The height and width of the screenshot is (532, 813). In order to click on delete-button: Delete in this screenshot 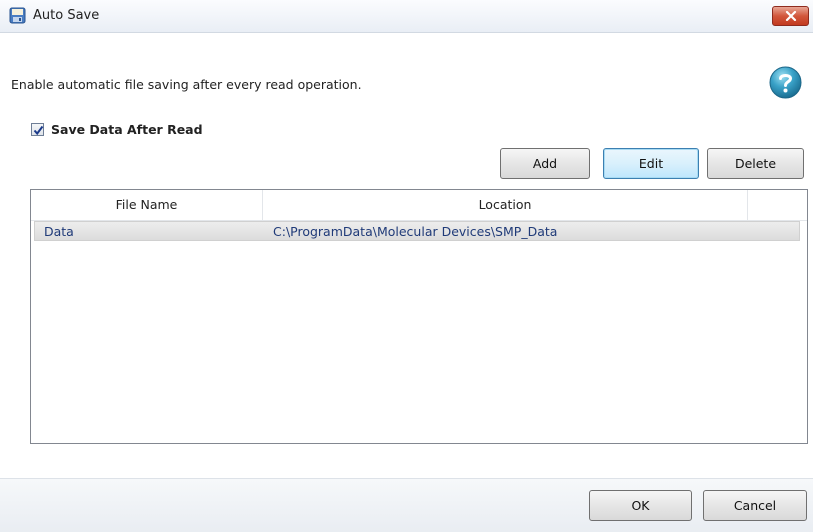, I will do `click(755, 163)`.